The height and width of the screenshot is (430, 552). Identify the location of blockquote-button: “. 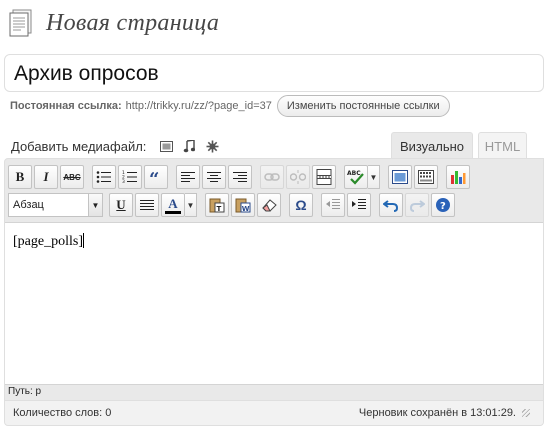
(156, 177).